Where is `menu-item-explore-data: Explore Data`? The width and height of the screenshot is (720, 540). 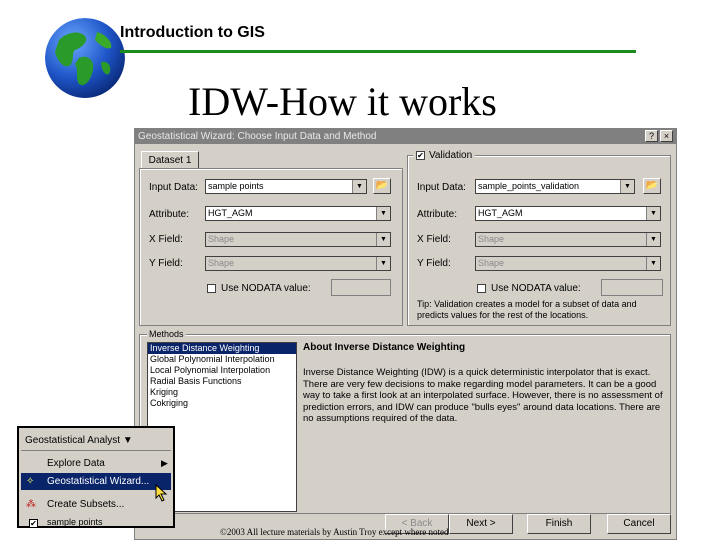
menu-item-explore-data: Explore Data is located at coordinates (76, 463).